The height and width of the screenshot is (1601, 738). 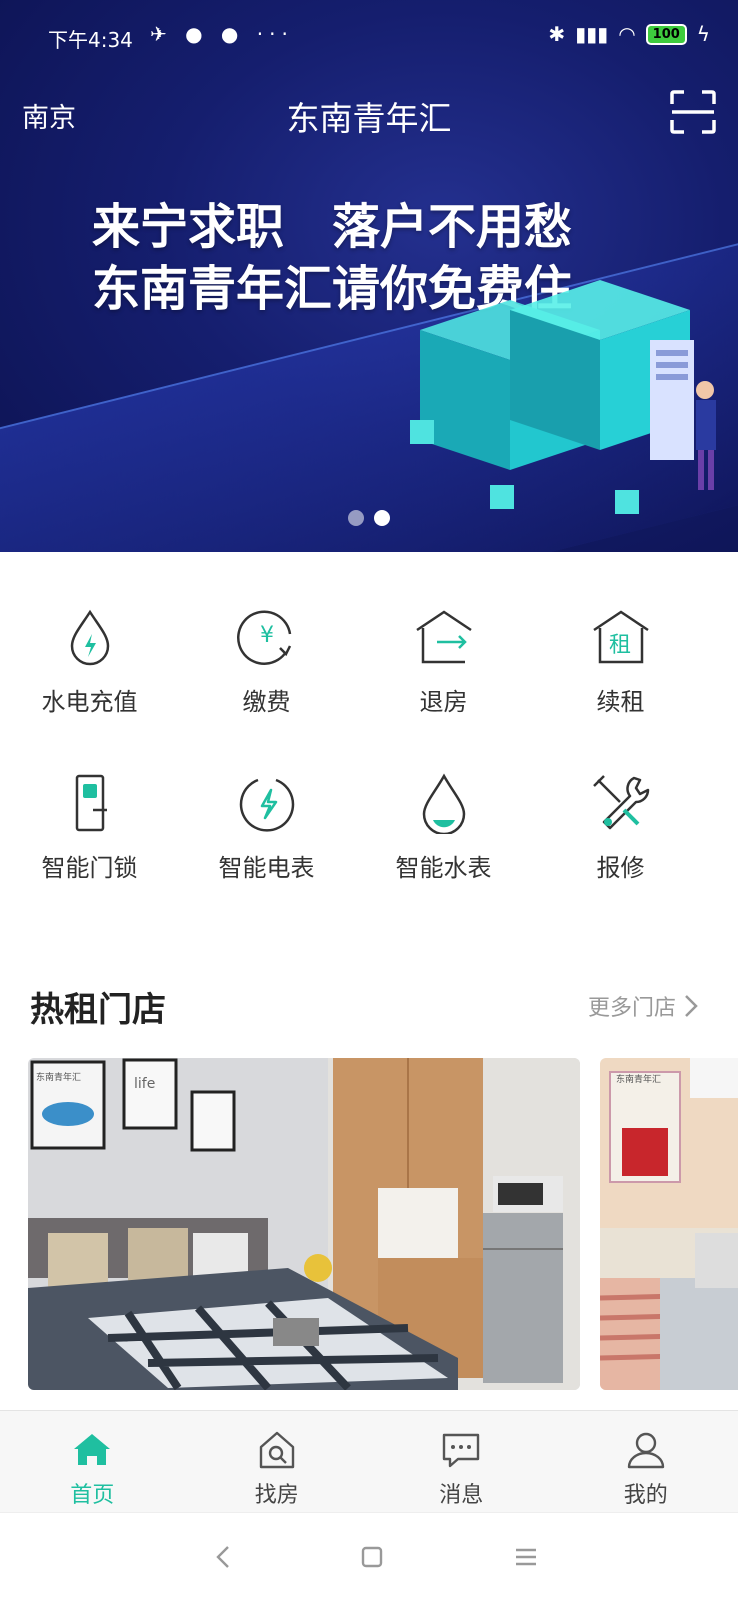 I want to click on server-illustration, so click(x=569, y=400).